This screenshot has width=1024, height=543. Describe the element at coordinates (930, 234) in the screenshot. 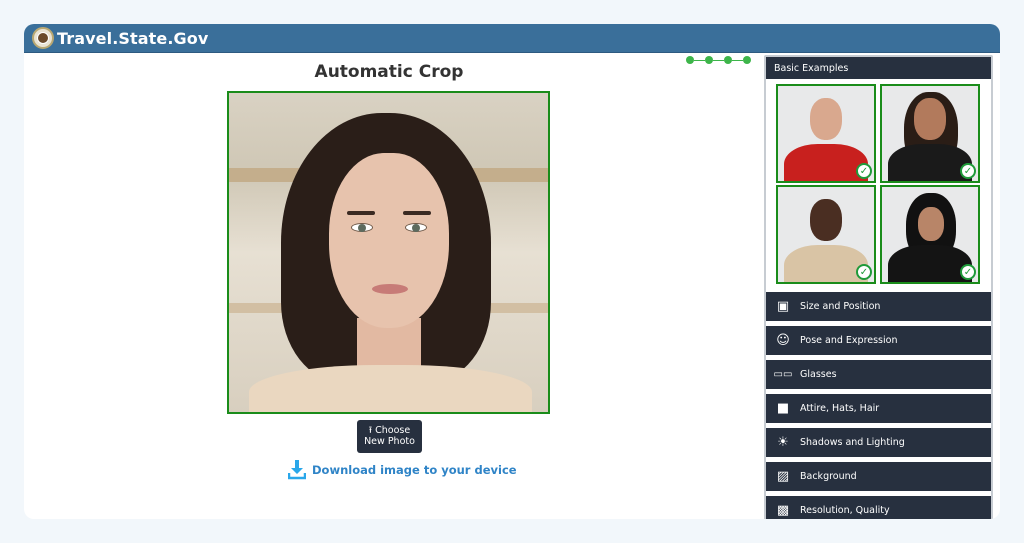

I see `example-photo-4: ✓` at that location.